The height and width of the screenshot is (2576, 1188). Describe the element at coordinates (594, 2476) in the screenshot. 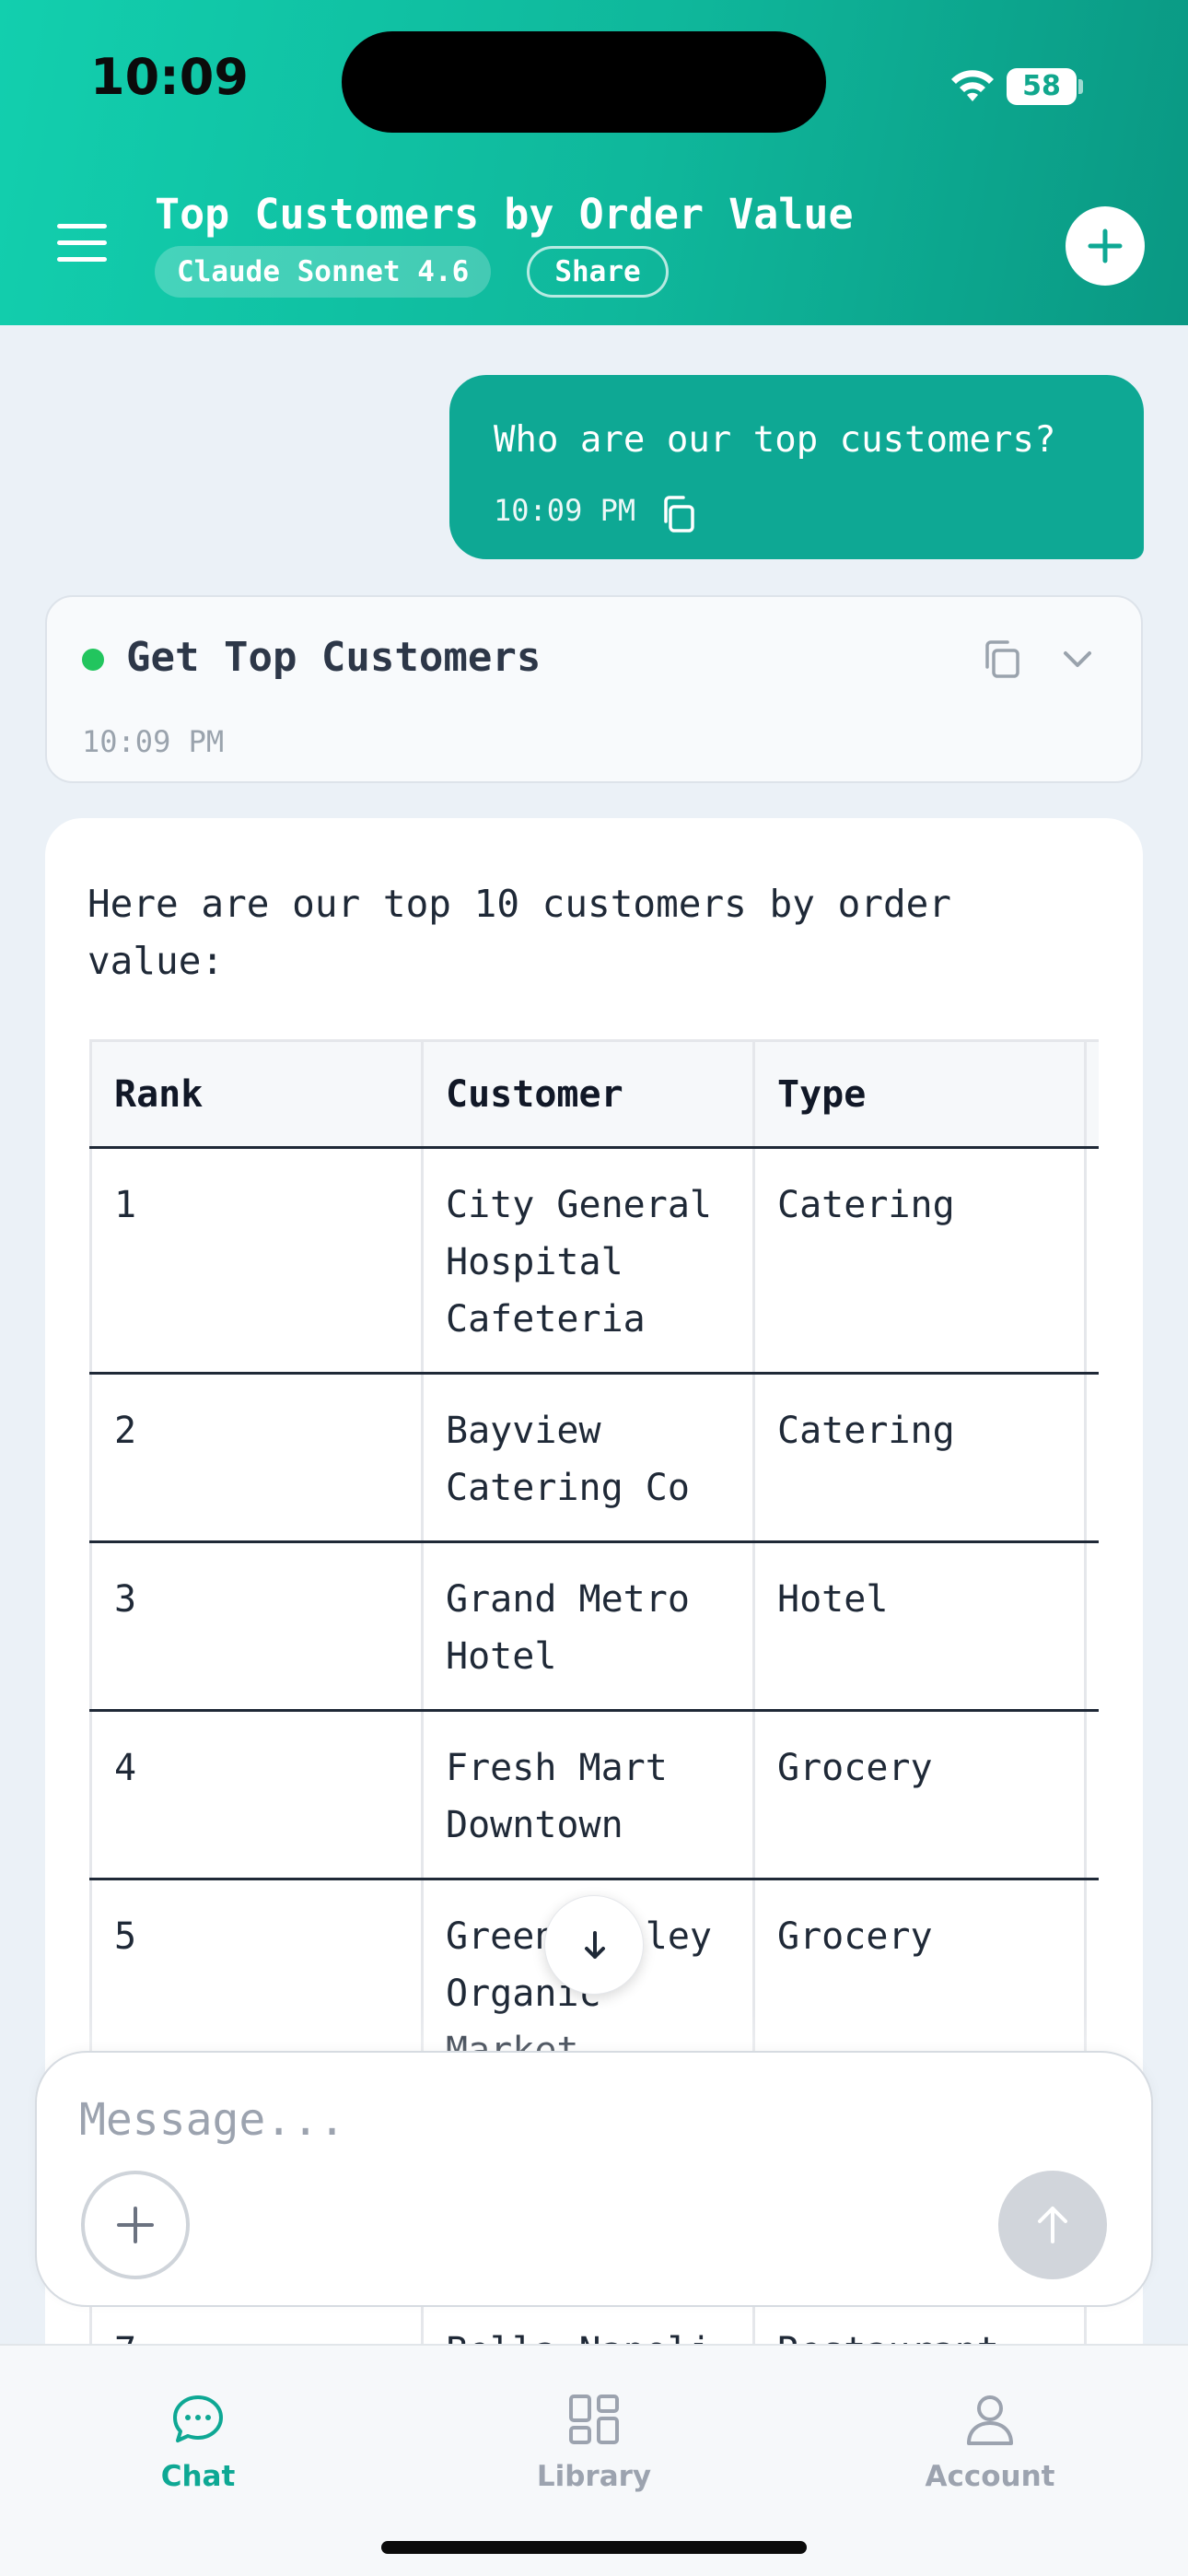

I see `nav-label-library: Library` at that location.